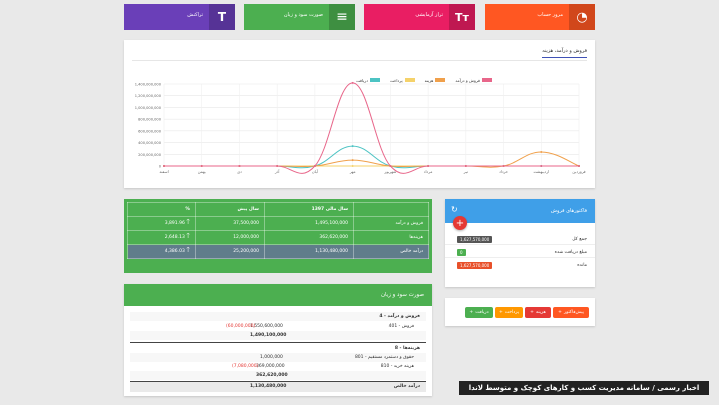 The image size is (719, 405). Describe the element at coordinates (315, 171) in the screenshot. I see `x-tick-label: آبان` at that location.